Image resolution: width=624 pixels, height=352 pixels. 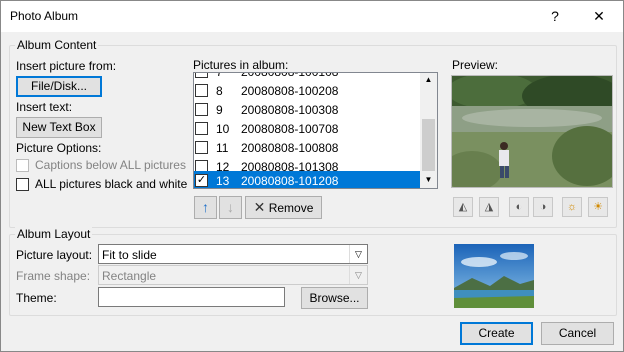 I want to click on scroll-thumb, so click(x=428, y=145).